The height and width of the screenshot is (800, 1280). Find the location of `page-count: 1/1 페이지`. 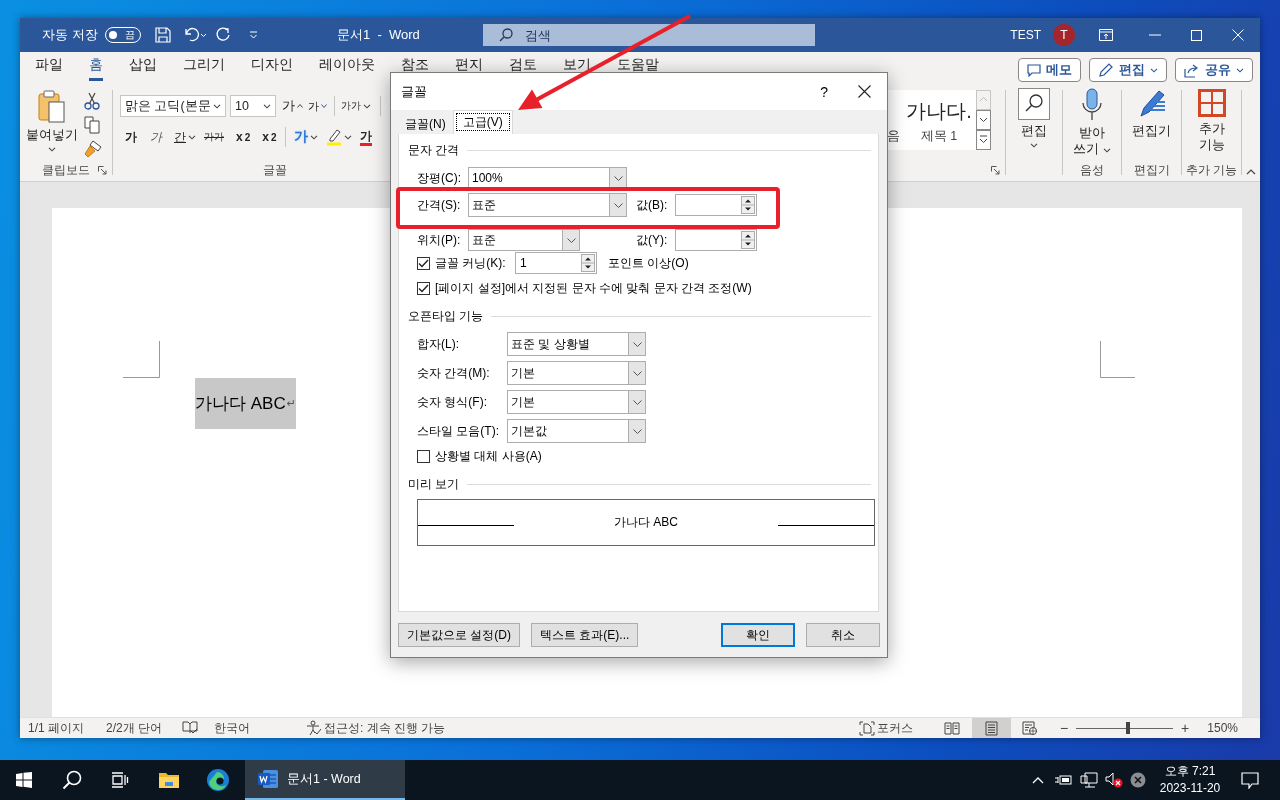

page-count: 1/1 페이지 is located at coordinates (56, 728).